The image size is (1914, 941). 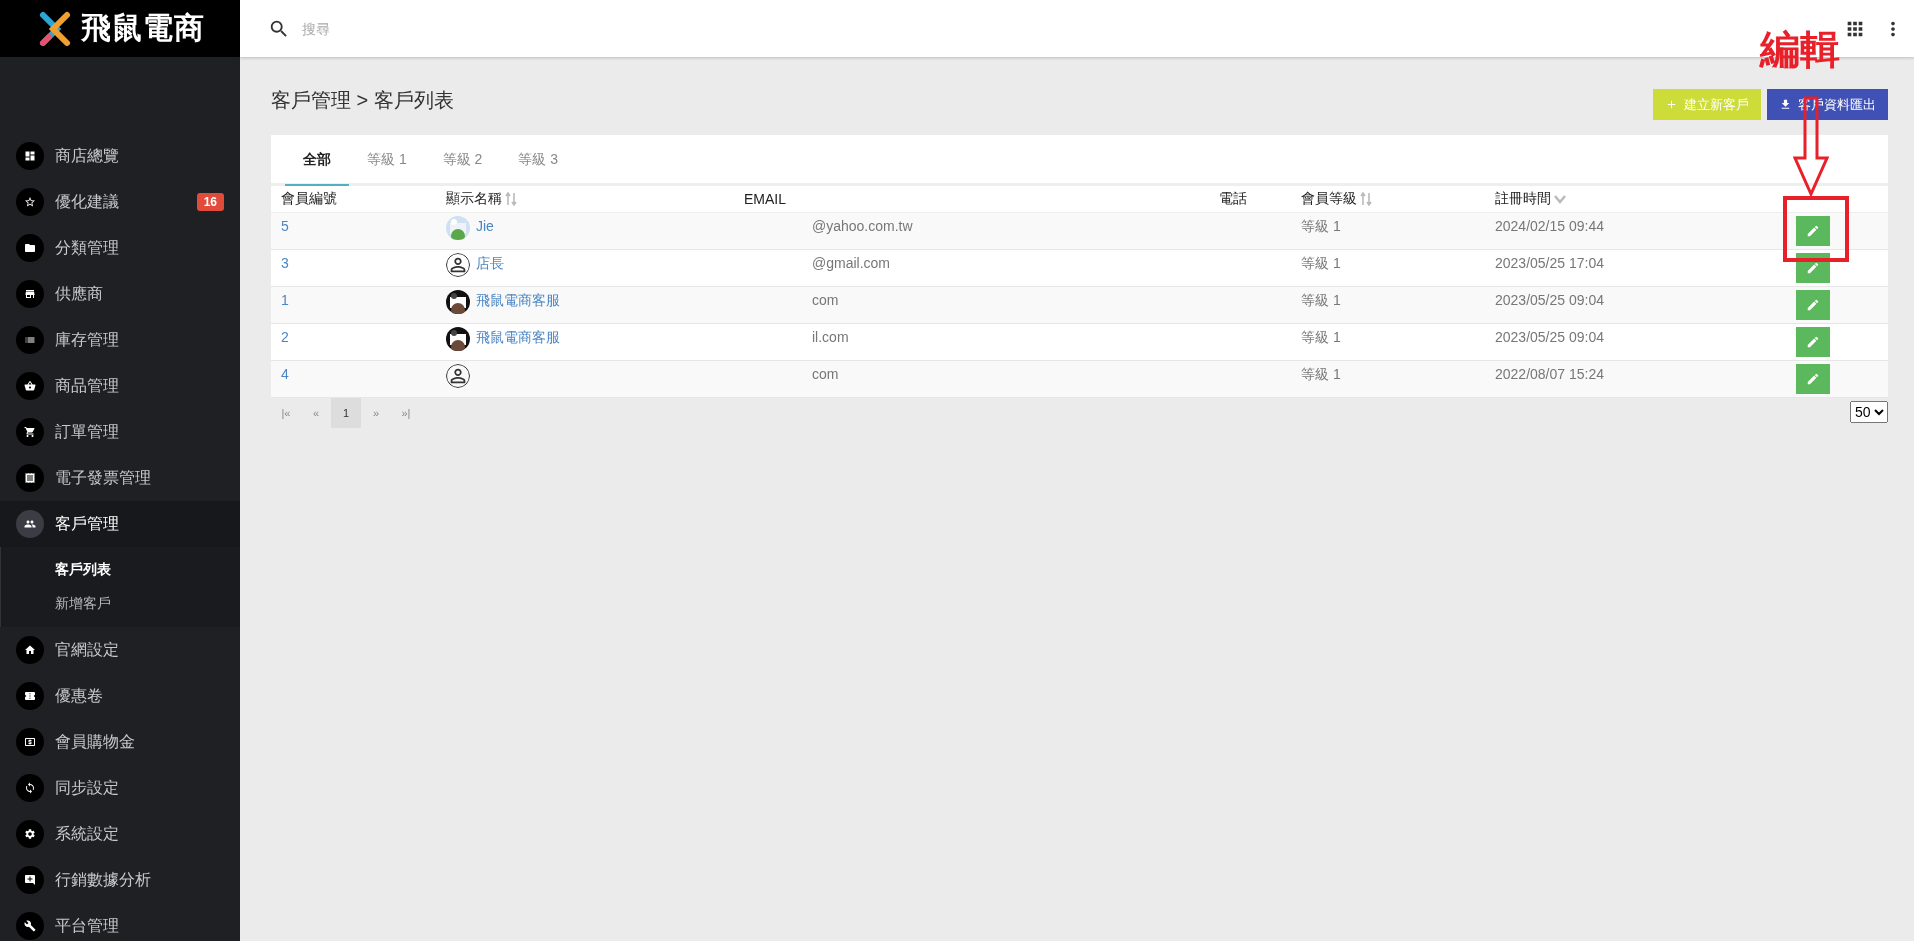 What do you see at coordinates (346, 413) in the screenshot?
I see `page-button: 1` at bounding box center [346, 413].